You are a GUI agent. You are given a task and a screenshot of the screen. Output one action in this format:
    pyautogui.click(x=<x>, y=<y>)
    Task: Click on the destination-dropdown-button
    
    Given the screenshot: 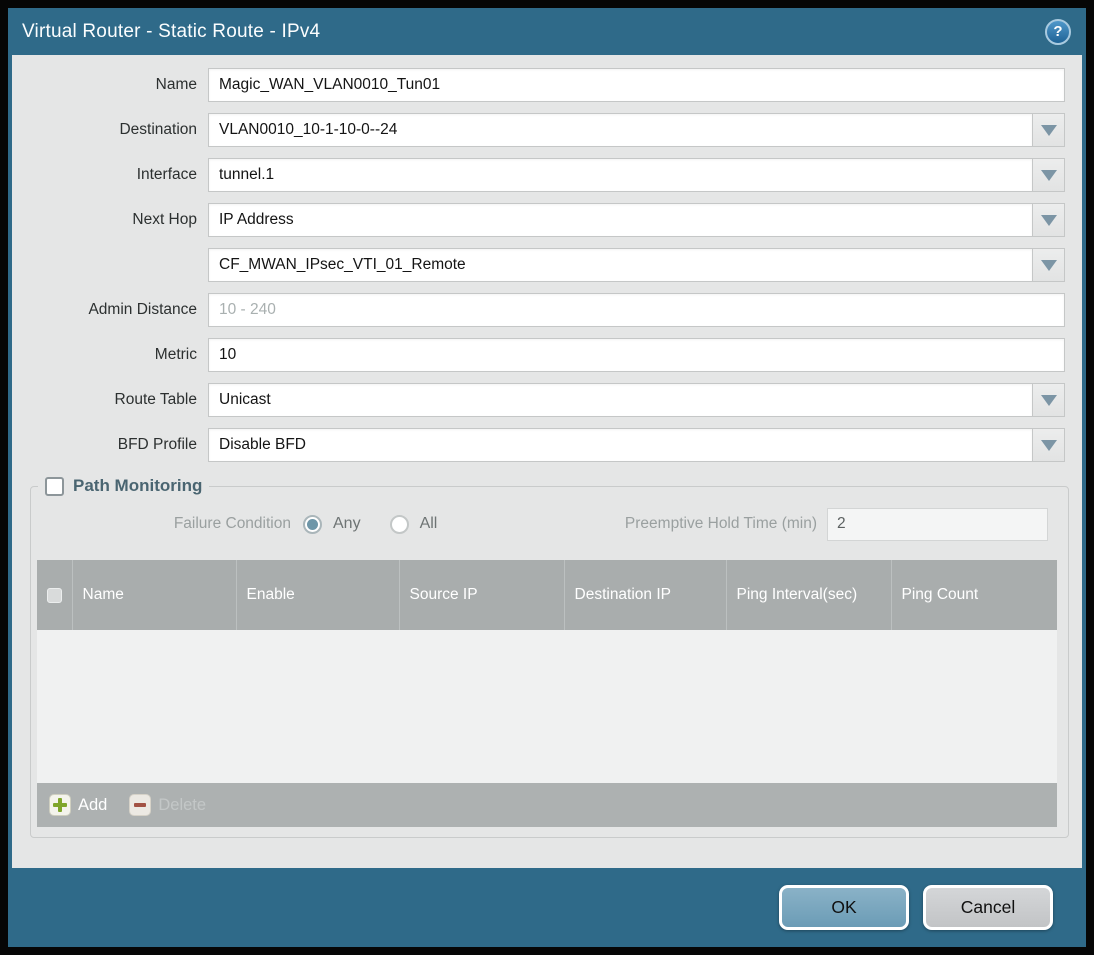 What is the action you would take?
    pyautogui.click(x=1048, y=130)
    